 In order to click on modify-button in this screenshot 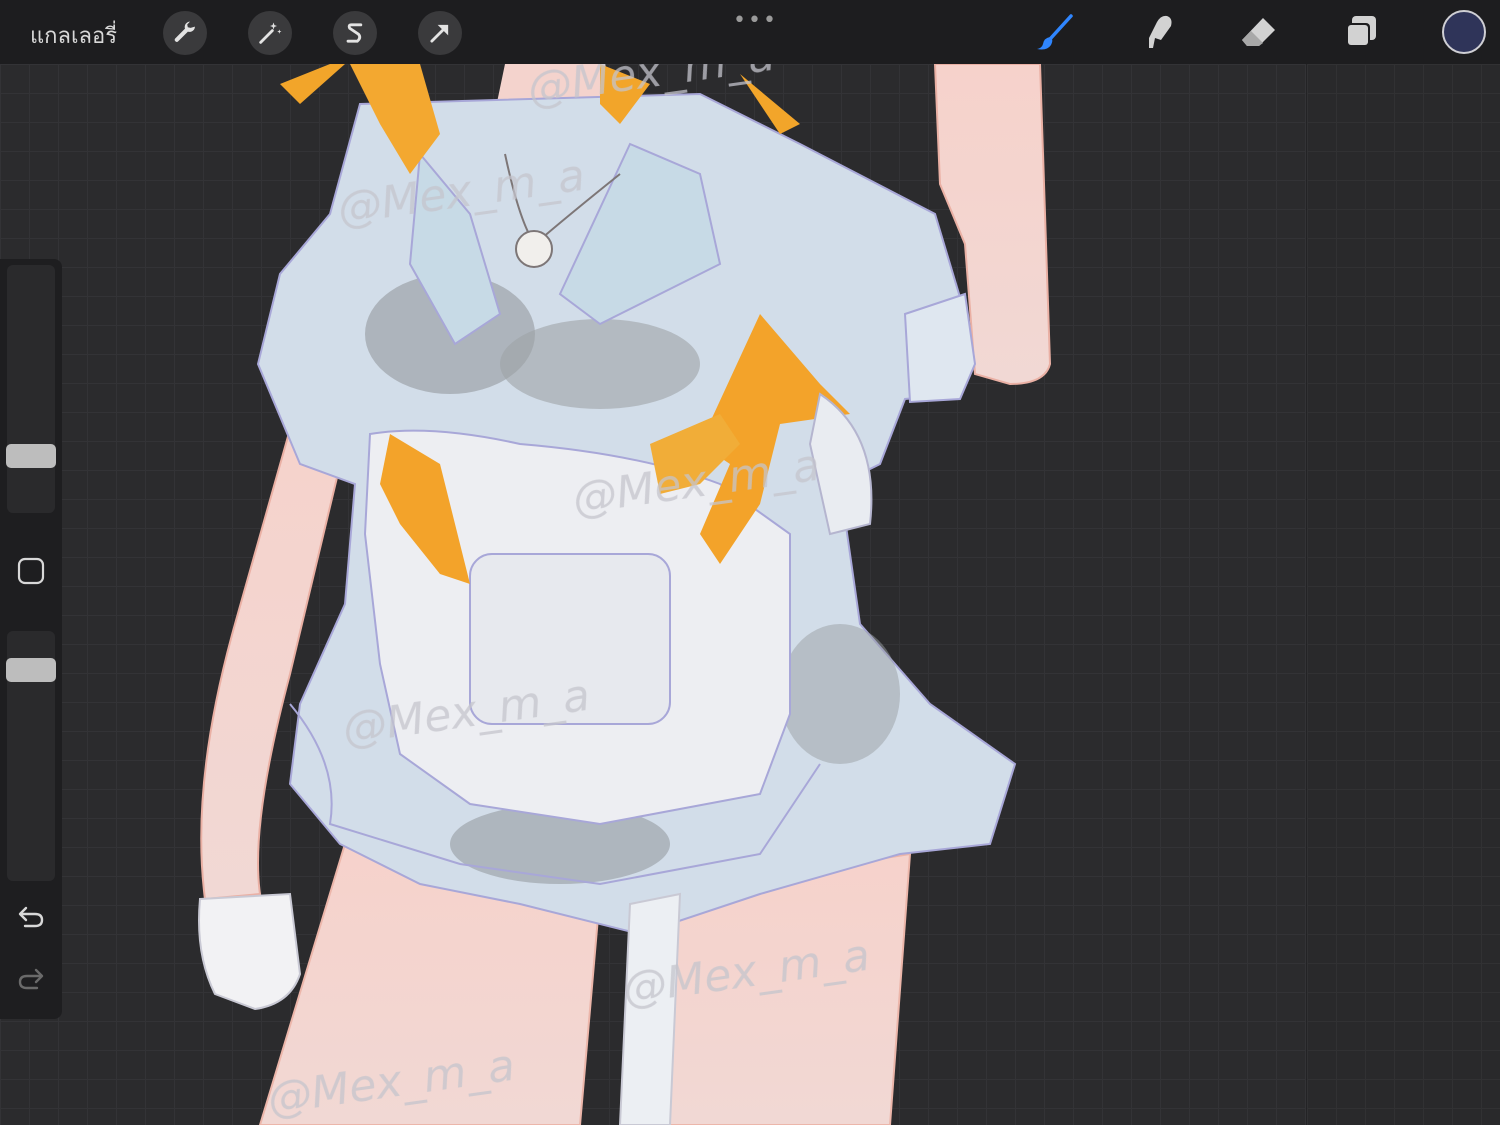, I will do `click(31, 571)`.